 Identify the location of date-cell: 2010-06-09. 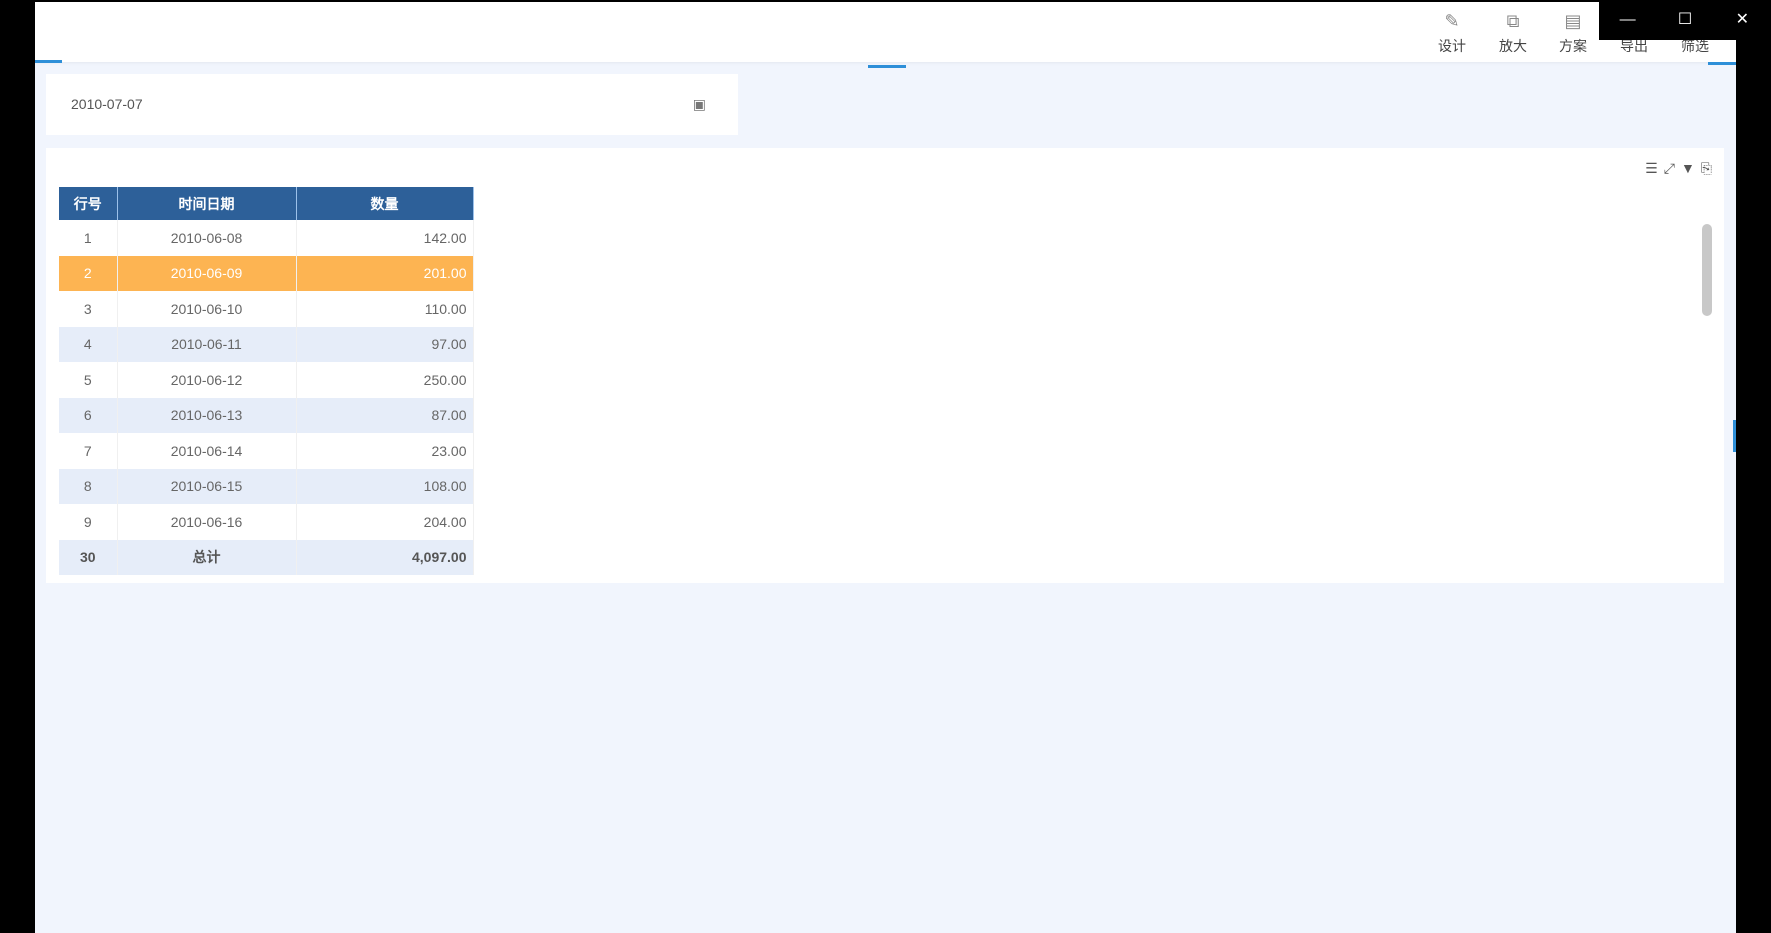
(207, 273).